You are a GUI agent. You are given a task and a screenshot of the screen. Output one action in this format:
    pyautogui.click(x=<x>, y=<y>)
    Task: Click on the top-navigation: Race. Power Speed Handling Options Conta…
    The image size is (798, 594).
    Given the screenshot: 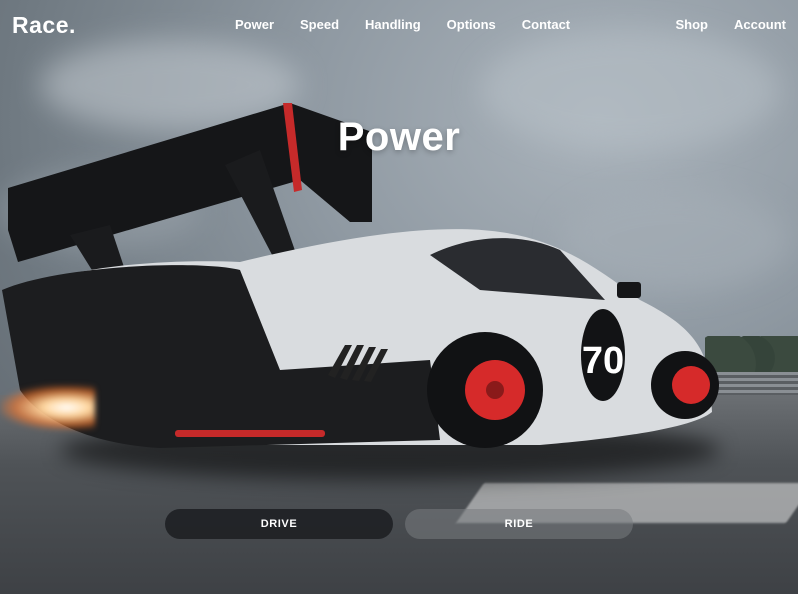 What is the action you would take?
    pyautogui.click(x=399, y=25)
    